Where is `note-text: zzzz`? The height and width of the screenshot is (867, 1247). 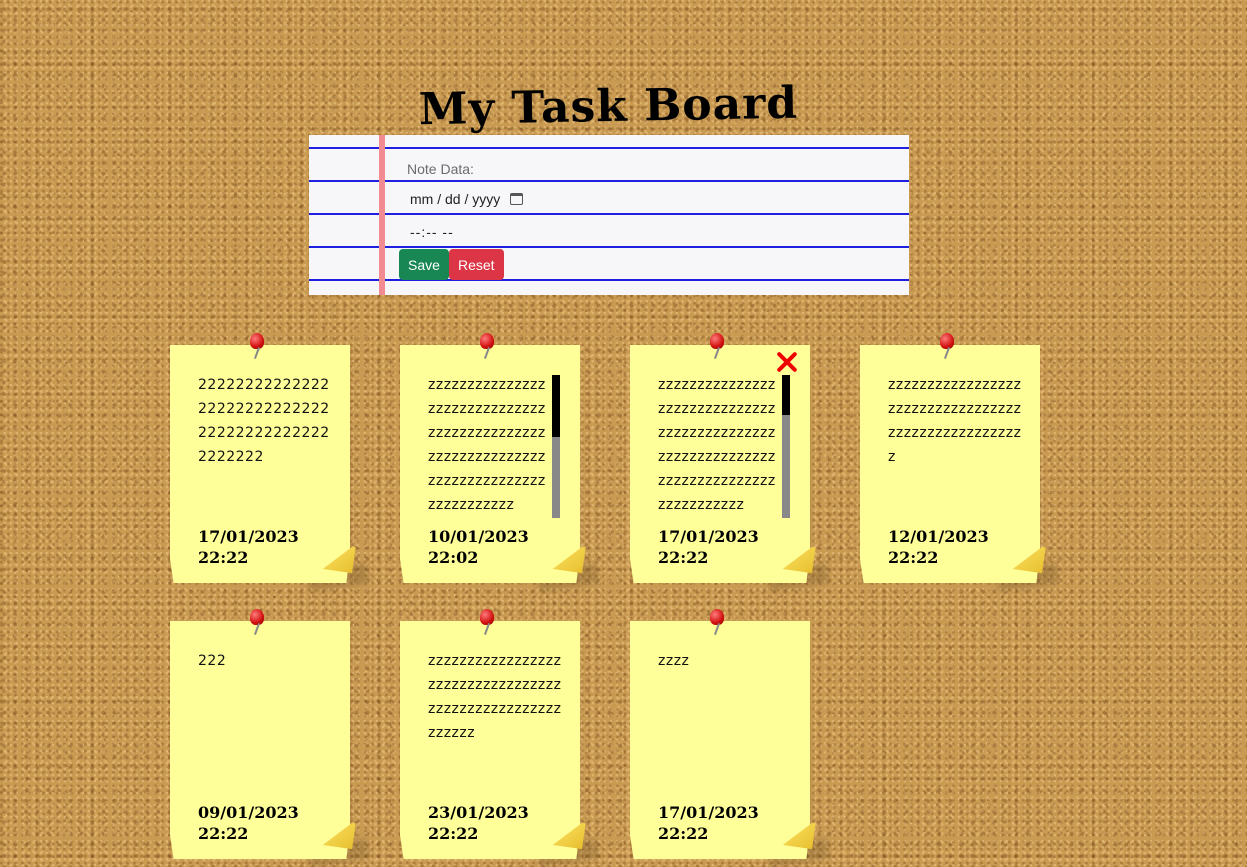
note-text: zzzz is located at coordinates (674, 661).